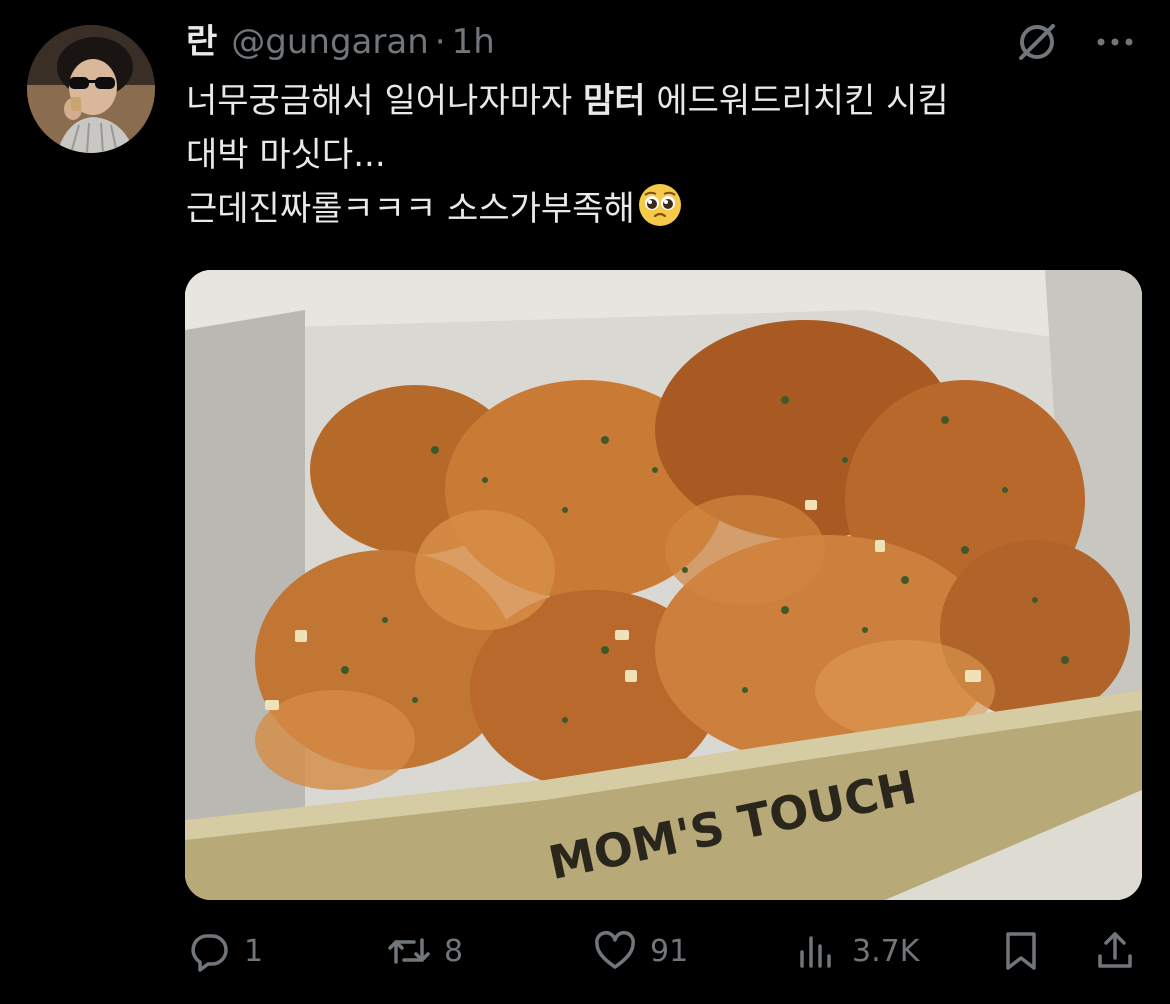 This screenshot has width=1170, height=1004. I want to click on grok-icon, so click(1037, 42).